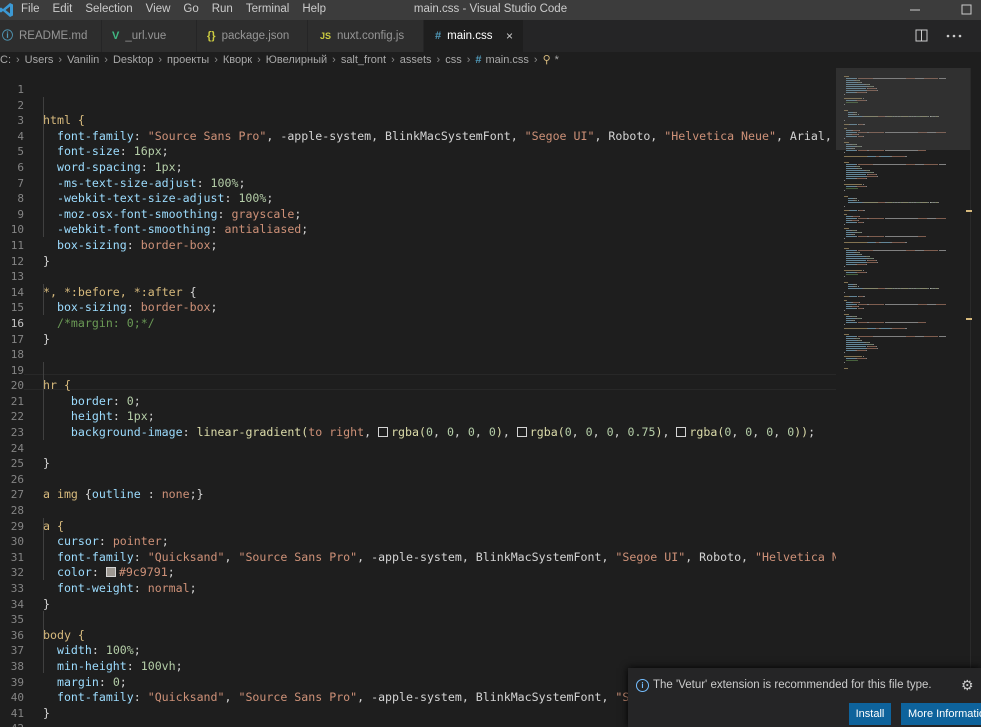 The image size is (981, 727). I want to click on code-token: font-family, so click(88, 135).